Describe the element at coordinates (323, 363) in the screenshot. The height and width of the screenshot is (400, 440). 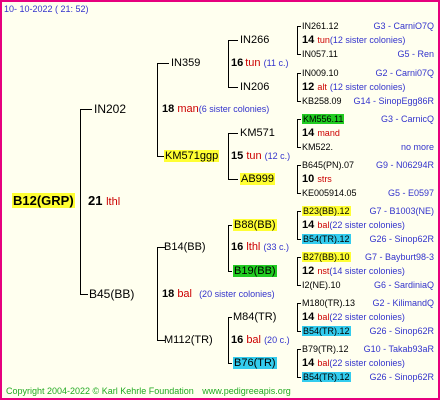
I see `gen4-breeder: bal` at that location.